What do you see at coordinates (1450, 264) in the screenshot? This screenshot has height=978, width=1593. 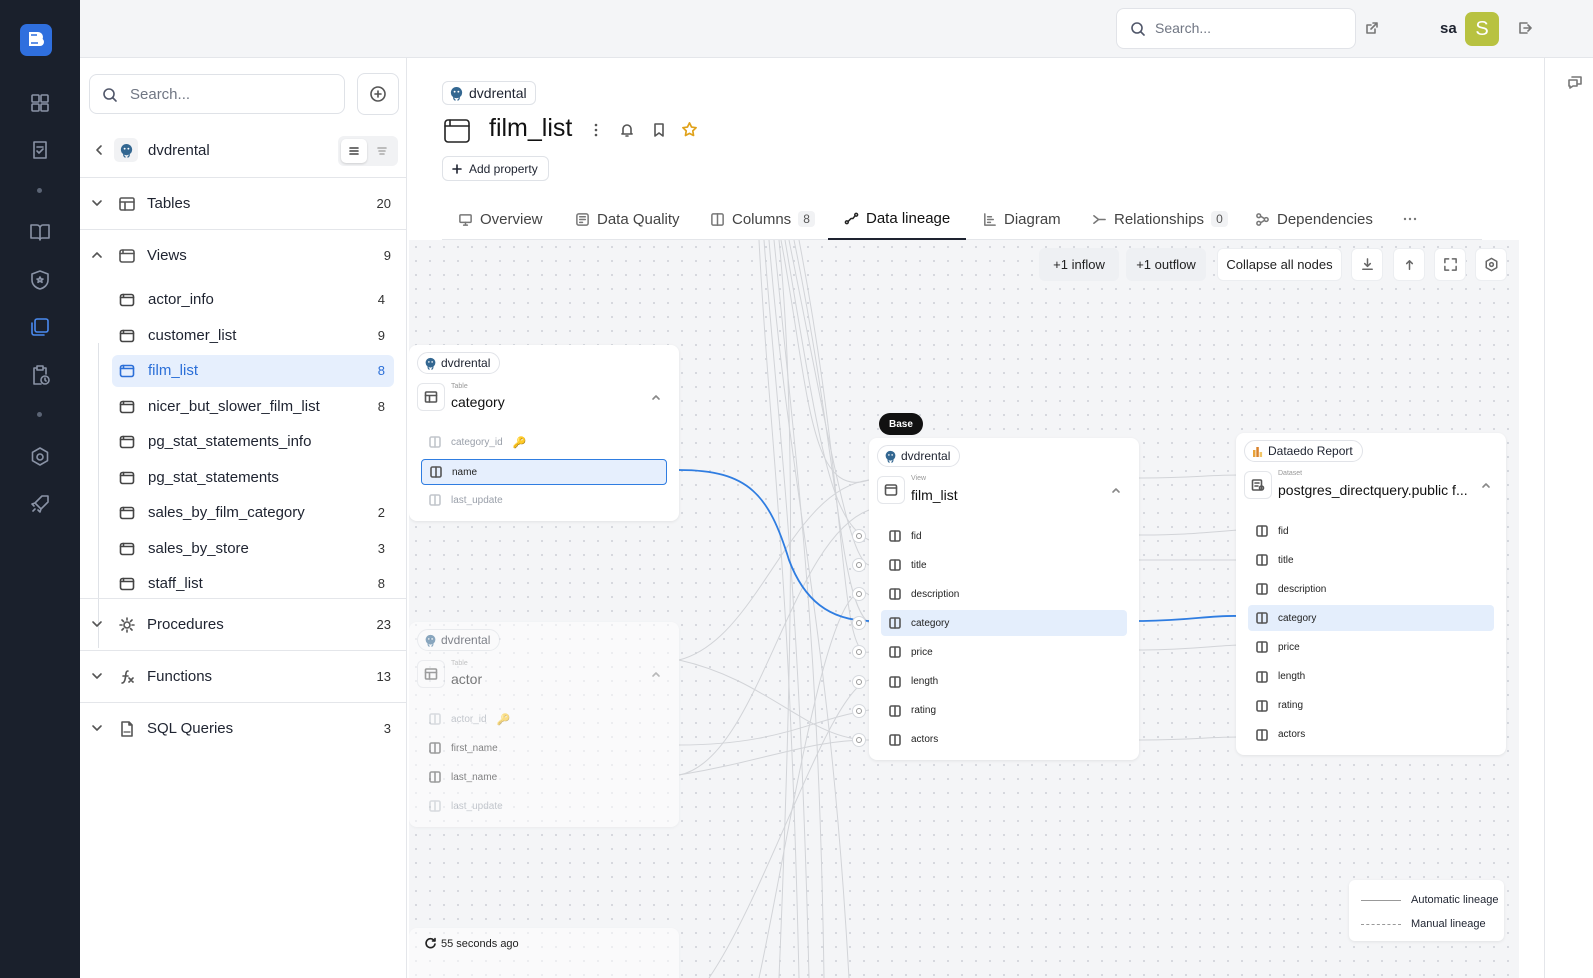 I see `fullscreen-button` at bounding box center [1450, 264].